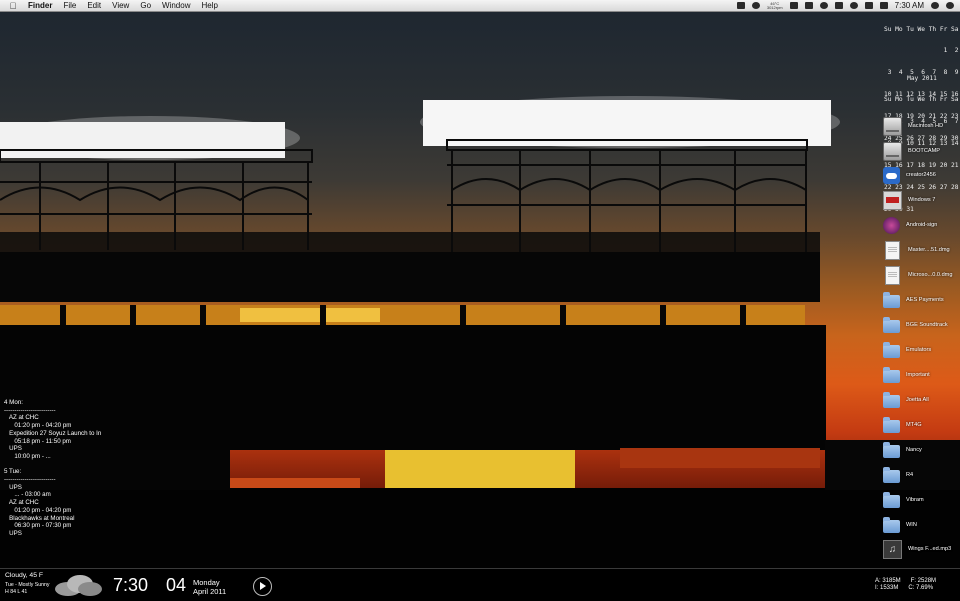 This screenshot has height=601, width=960. I want to click on desktop-icon-label: Vibram, so click(915, 500).